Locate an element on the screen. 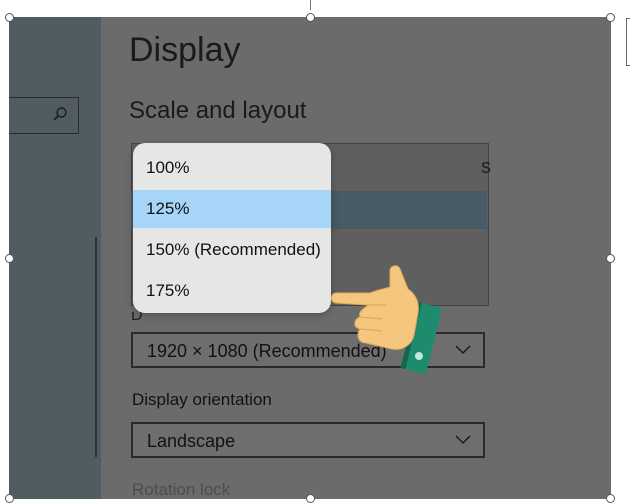 The image size is (630, 504). settings-sidebar is located at coordinates (55, 258).